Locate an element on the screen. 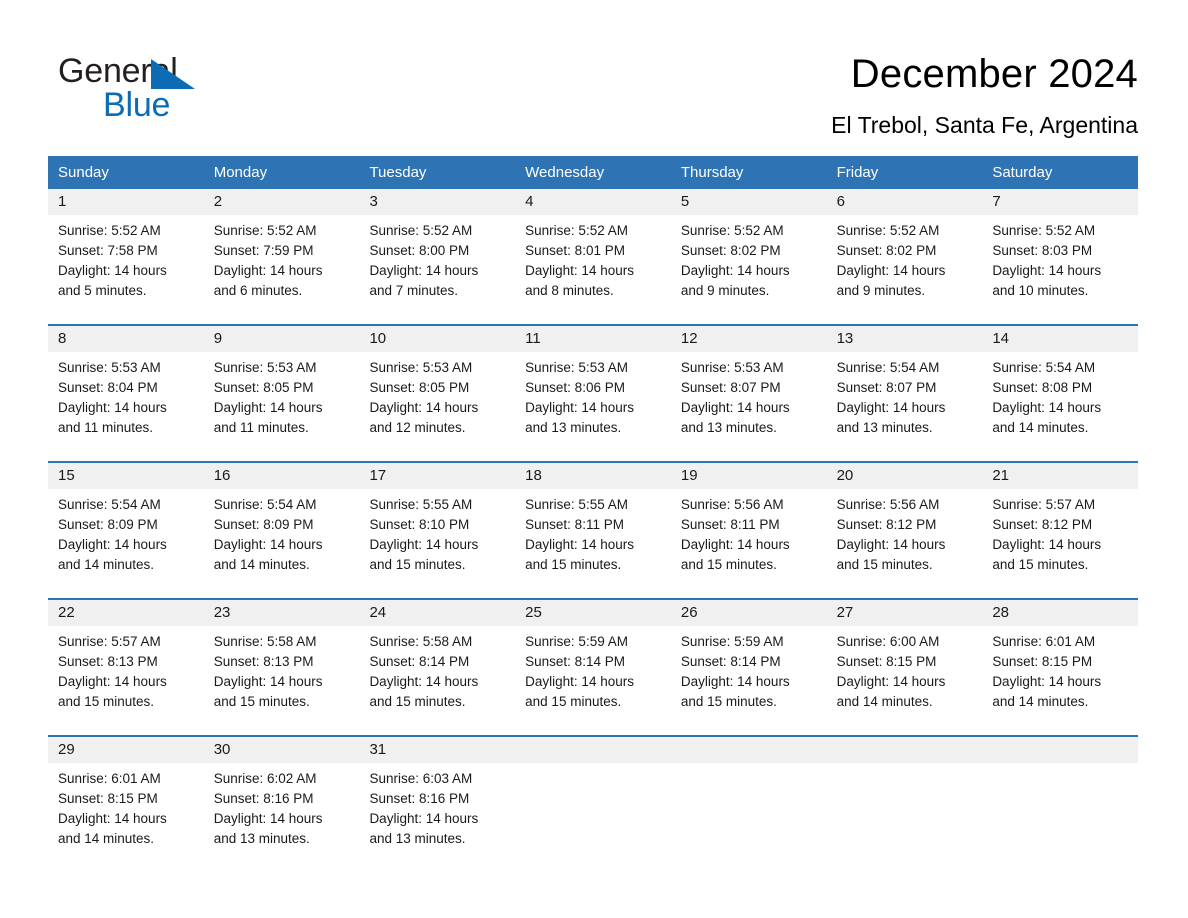 The width and height of the screenshot is (1188, 918). day-number: 9 is located at coordinates (282, 339).